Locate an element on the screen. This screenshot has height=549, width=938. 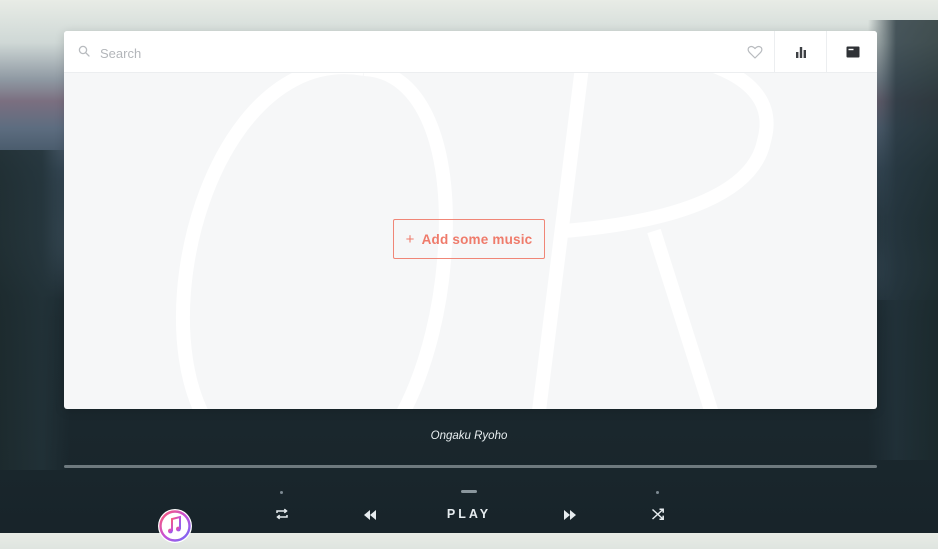
equalizer-icon is located at coordinates (800, 52).